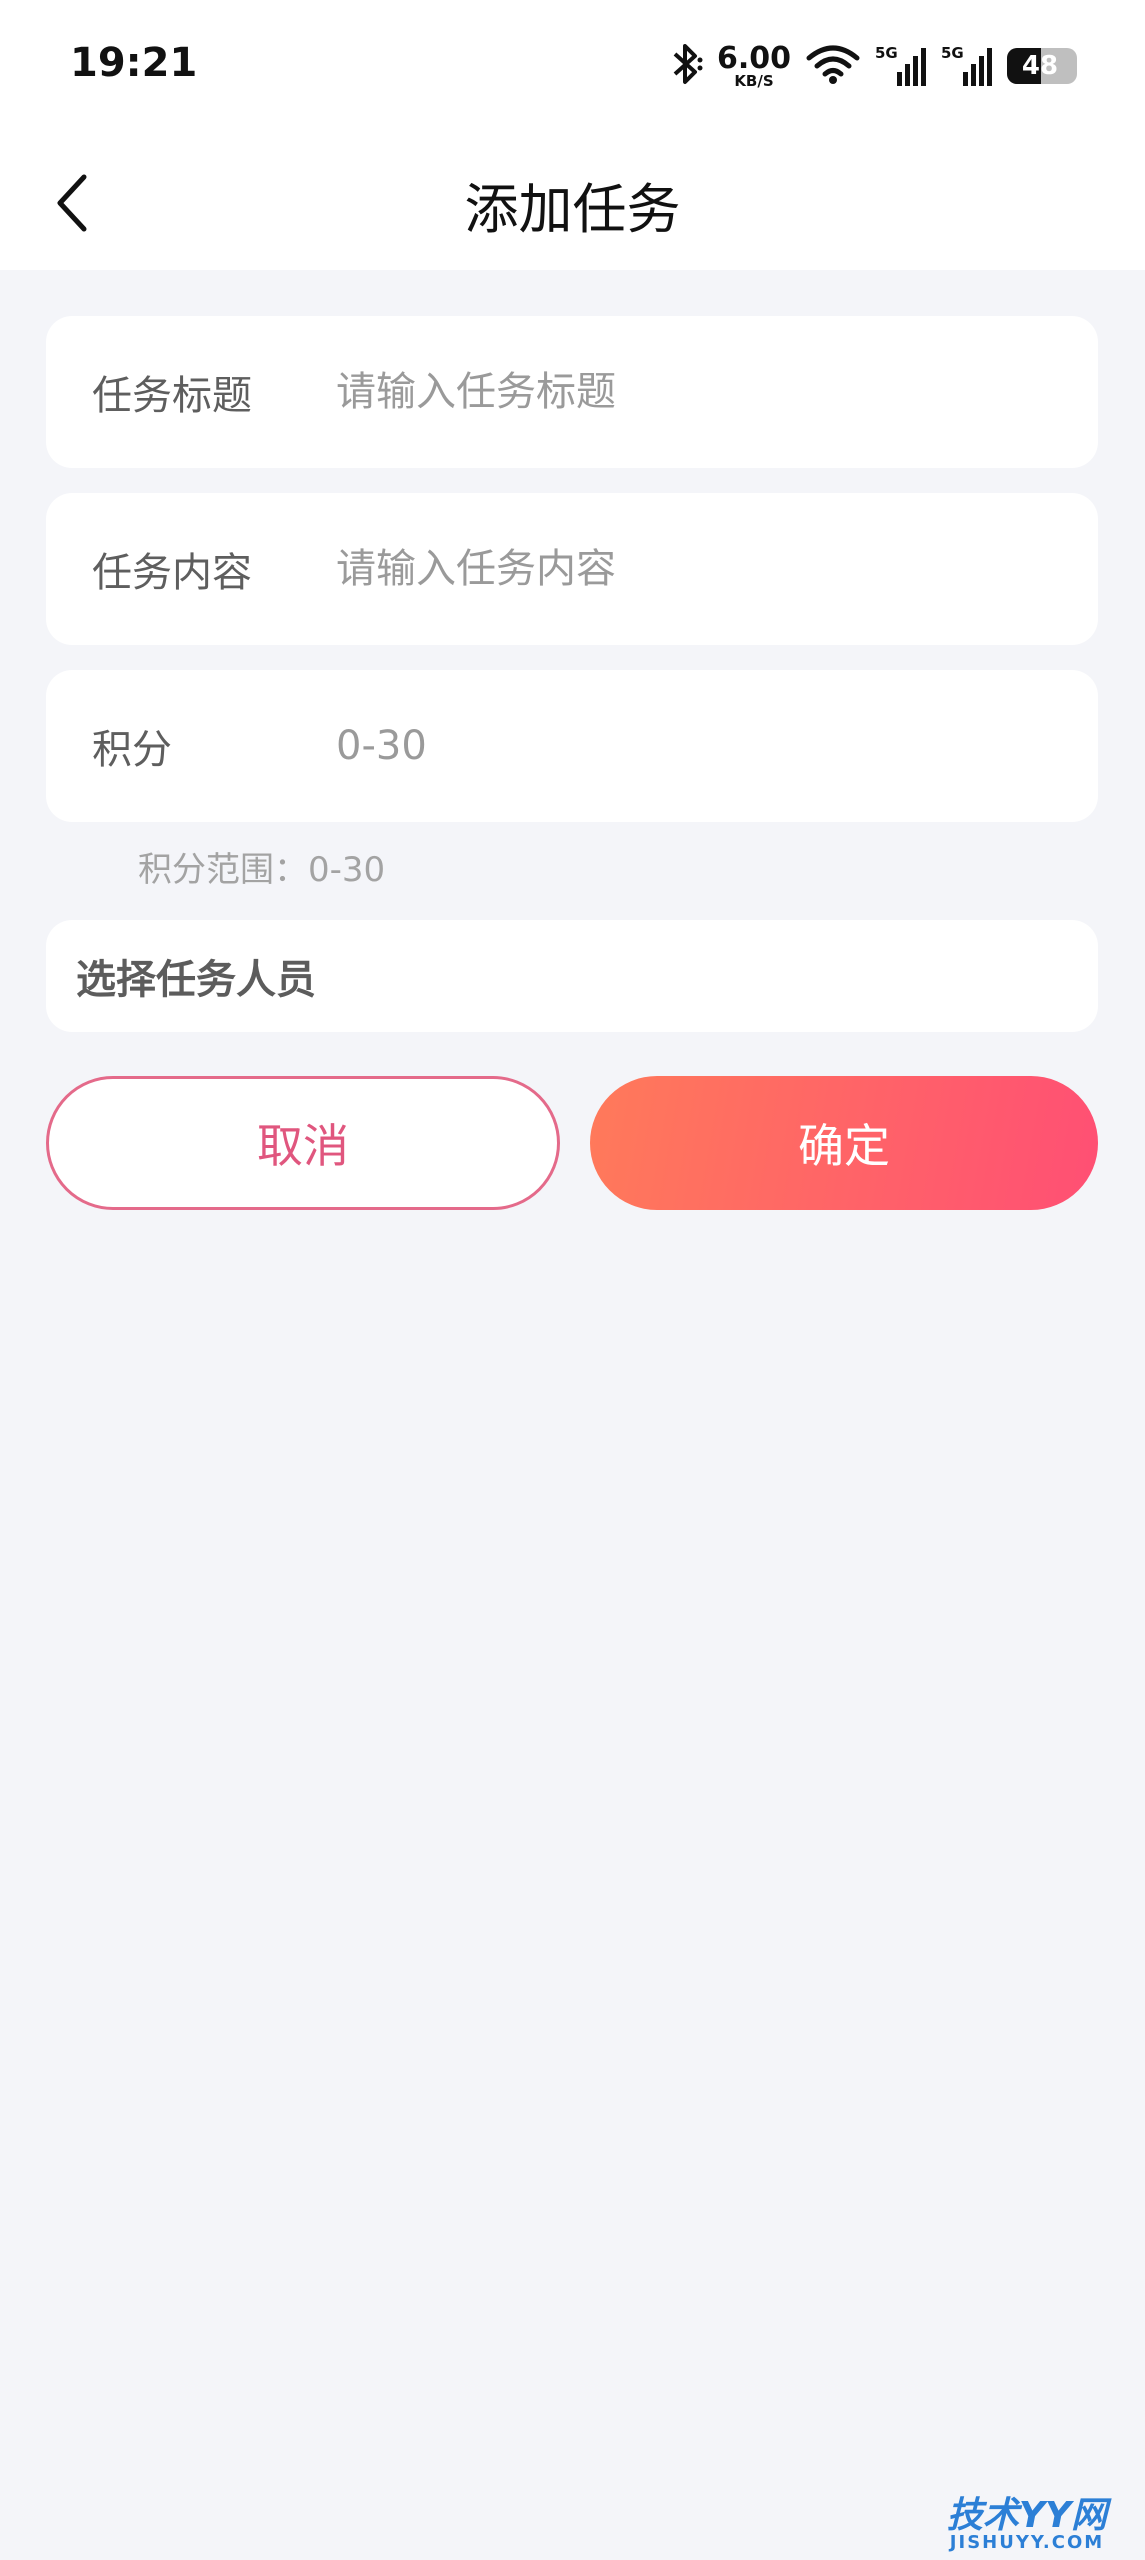  I want to click on task-content-row: 任务内容, so click(572, 569).